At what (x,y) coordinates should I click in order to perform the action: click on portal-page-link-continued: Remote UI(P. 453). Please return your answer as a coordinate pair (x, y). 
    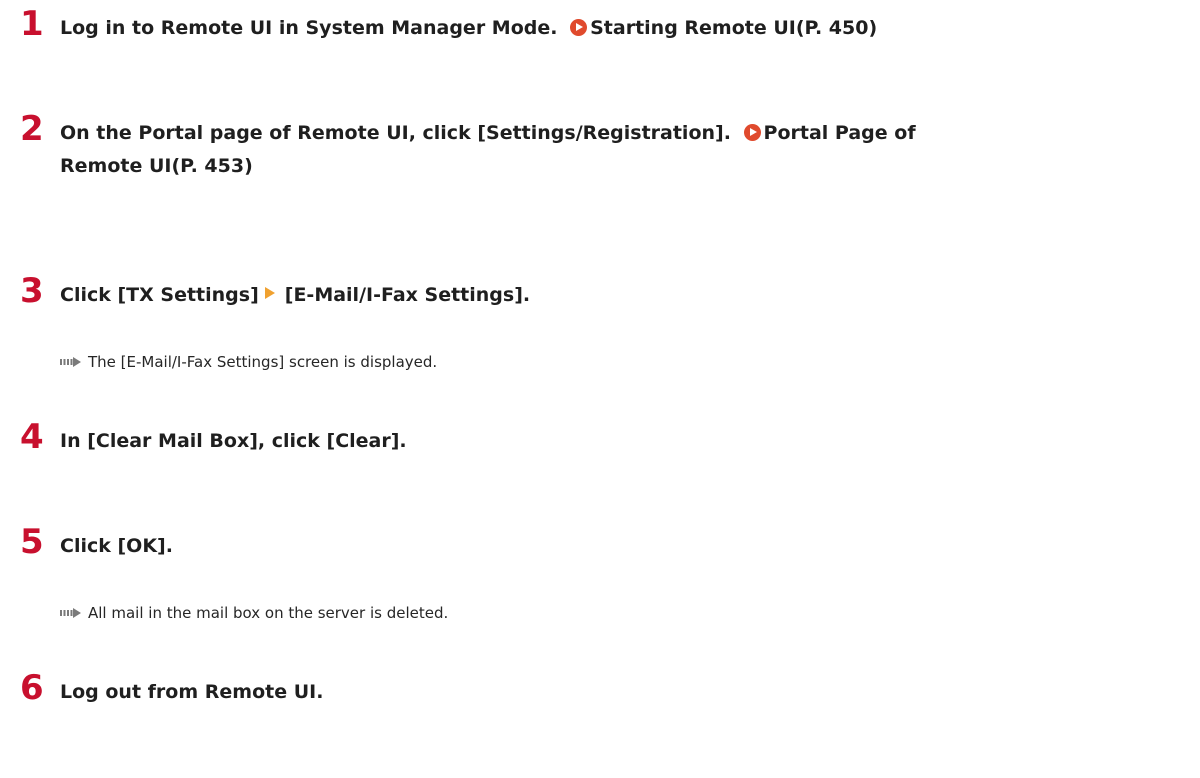
    Looking at the image, I should click on (156, 166).